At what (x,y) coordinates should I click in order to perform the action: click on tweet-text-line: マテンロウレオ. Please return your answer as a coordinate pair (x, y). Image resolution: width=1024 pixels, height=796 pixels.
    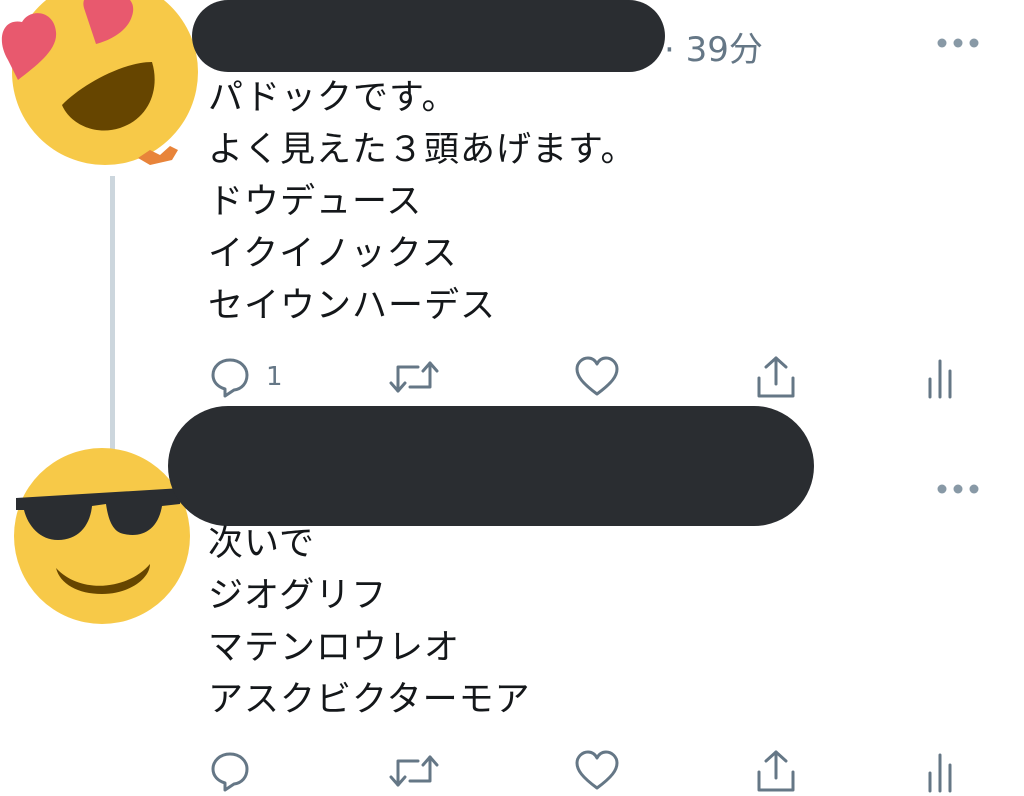
    Looking at the image, I should click on (334, 648).